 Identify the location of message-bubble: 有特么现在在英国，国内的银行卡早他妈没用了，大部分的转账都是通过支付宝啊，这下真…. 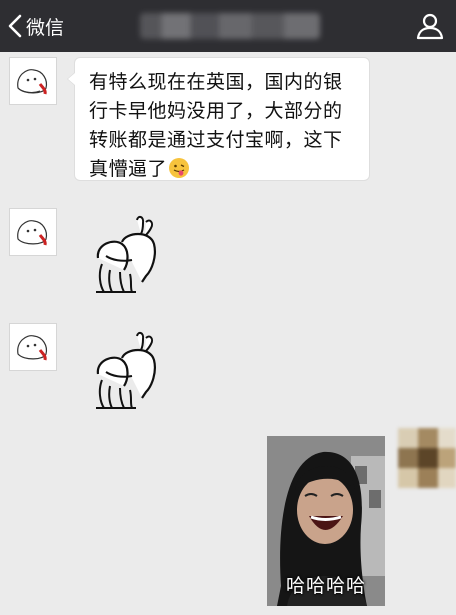
(218, 119).